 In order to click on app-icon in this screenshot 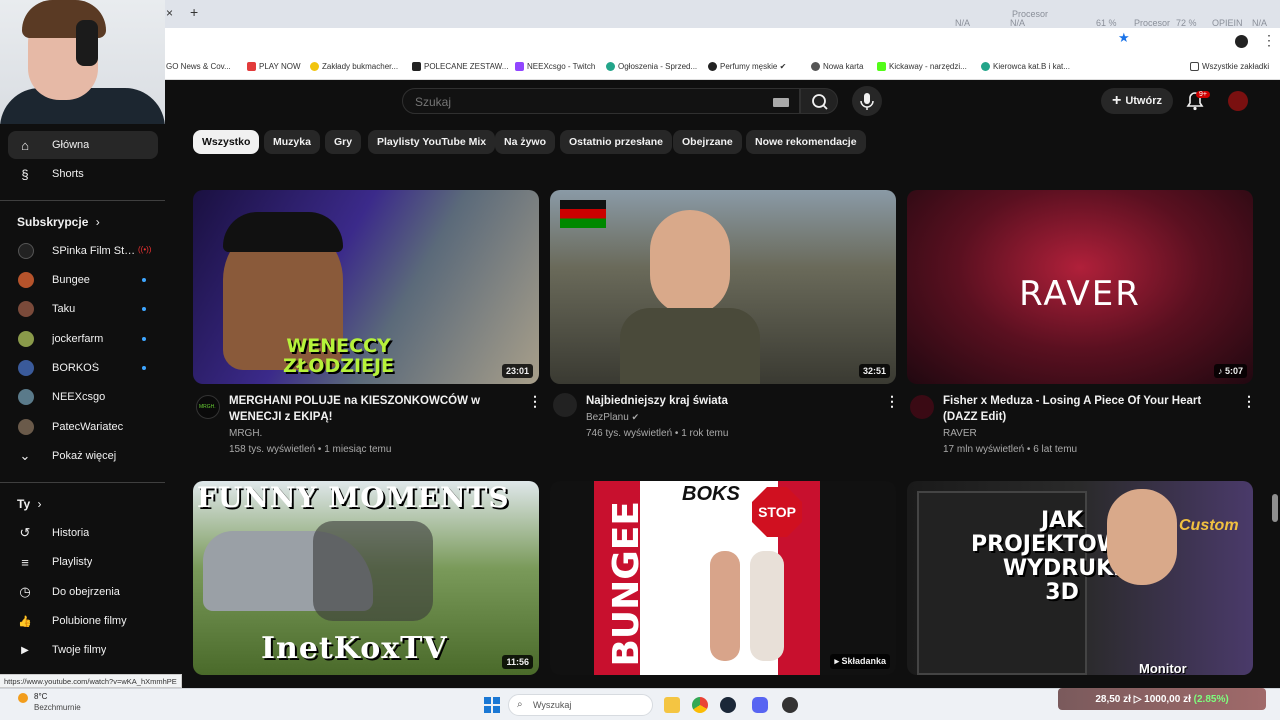, I will do `click(790, 705)`.